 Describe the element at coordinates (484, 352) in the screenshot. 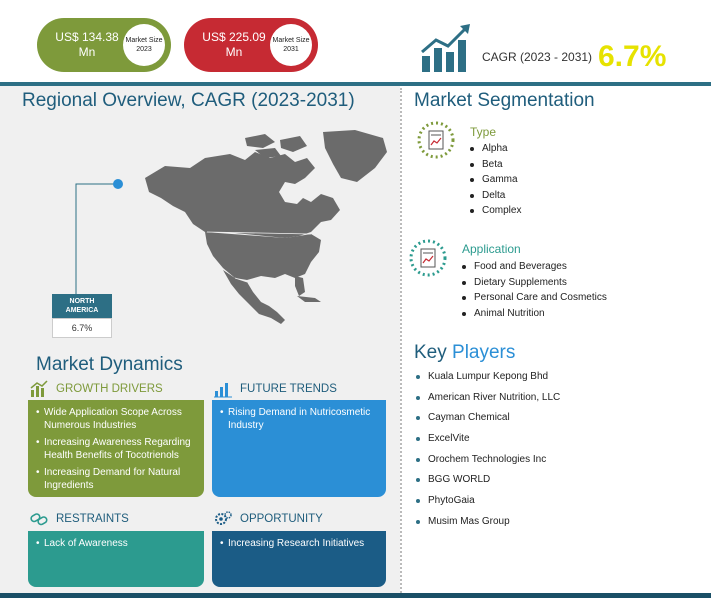

I see `key-players-title-rest: Players` at that location.